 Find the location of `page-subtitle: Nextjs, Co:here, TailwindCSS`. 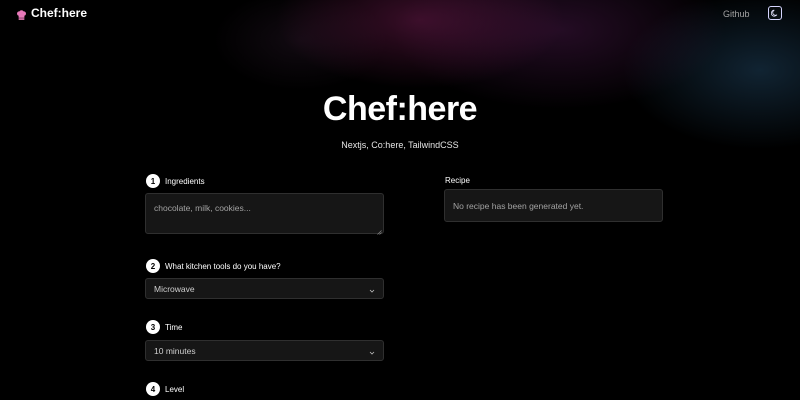

page-subtitle: Nextjs, Co:here, TailwindCSS is located at coordinates (400, 145).